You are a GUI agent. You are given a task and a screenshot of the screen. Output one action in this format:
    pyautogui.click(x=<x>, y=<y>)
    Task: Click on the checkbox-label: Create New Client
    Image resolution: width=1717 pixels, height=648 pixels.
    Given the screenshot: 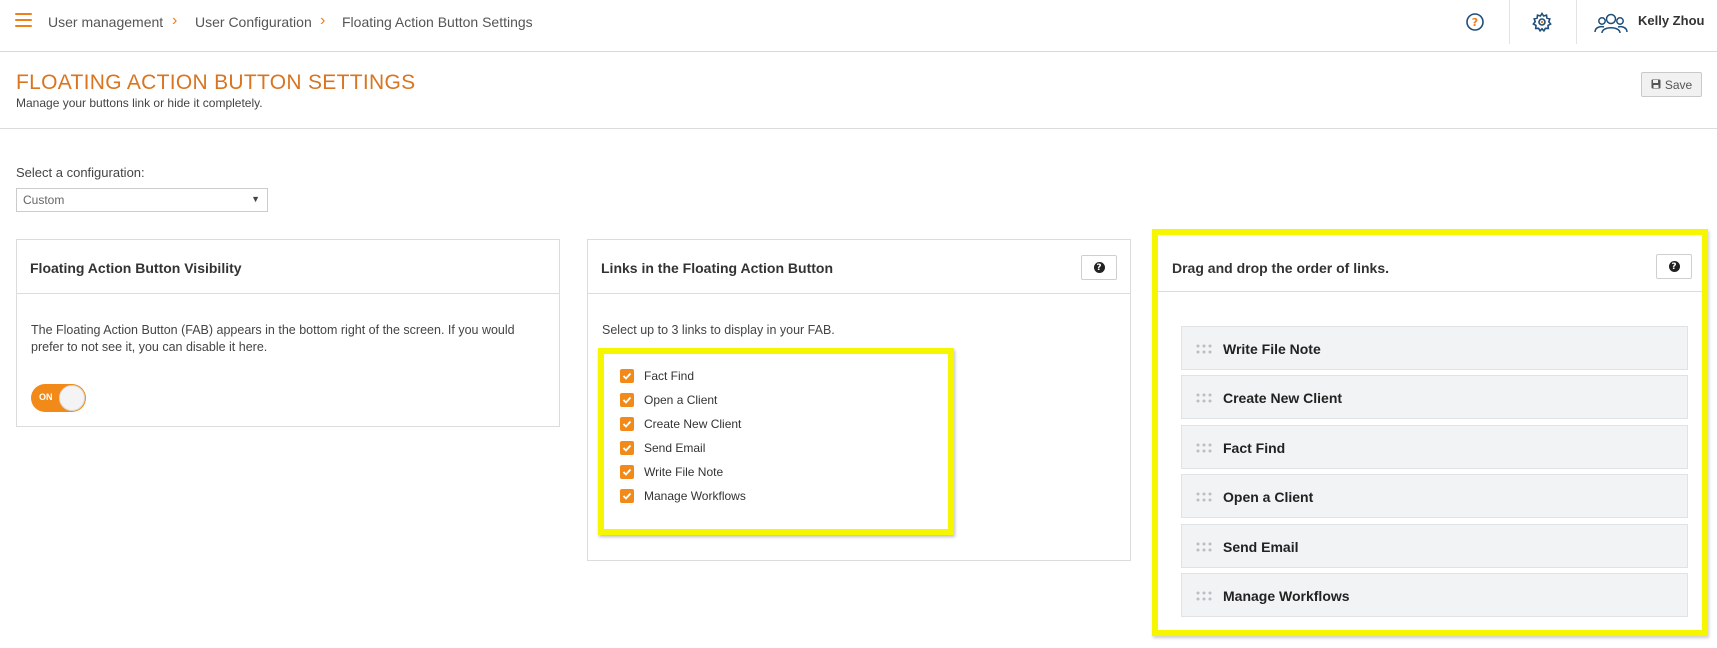 What is the action you would take?
    pyautogui.click(x=693, y=424)
    